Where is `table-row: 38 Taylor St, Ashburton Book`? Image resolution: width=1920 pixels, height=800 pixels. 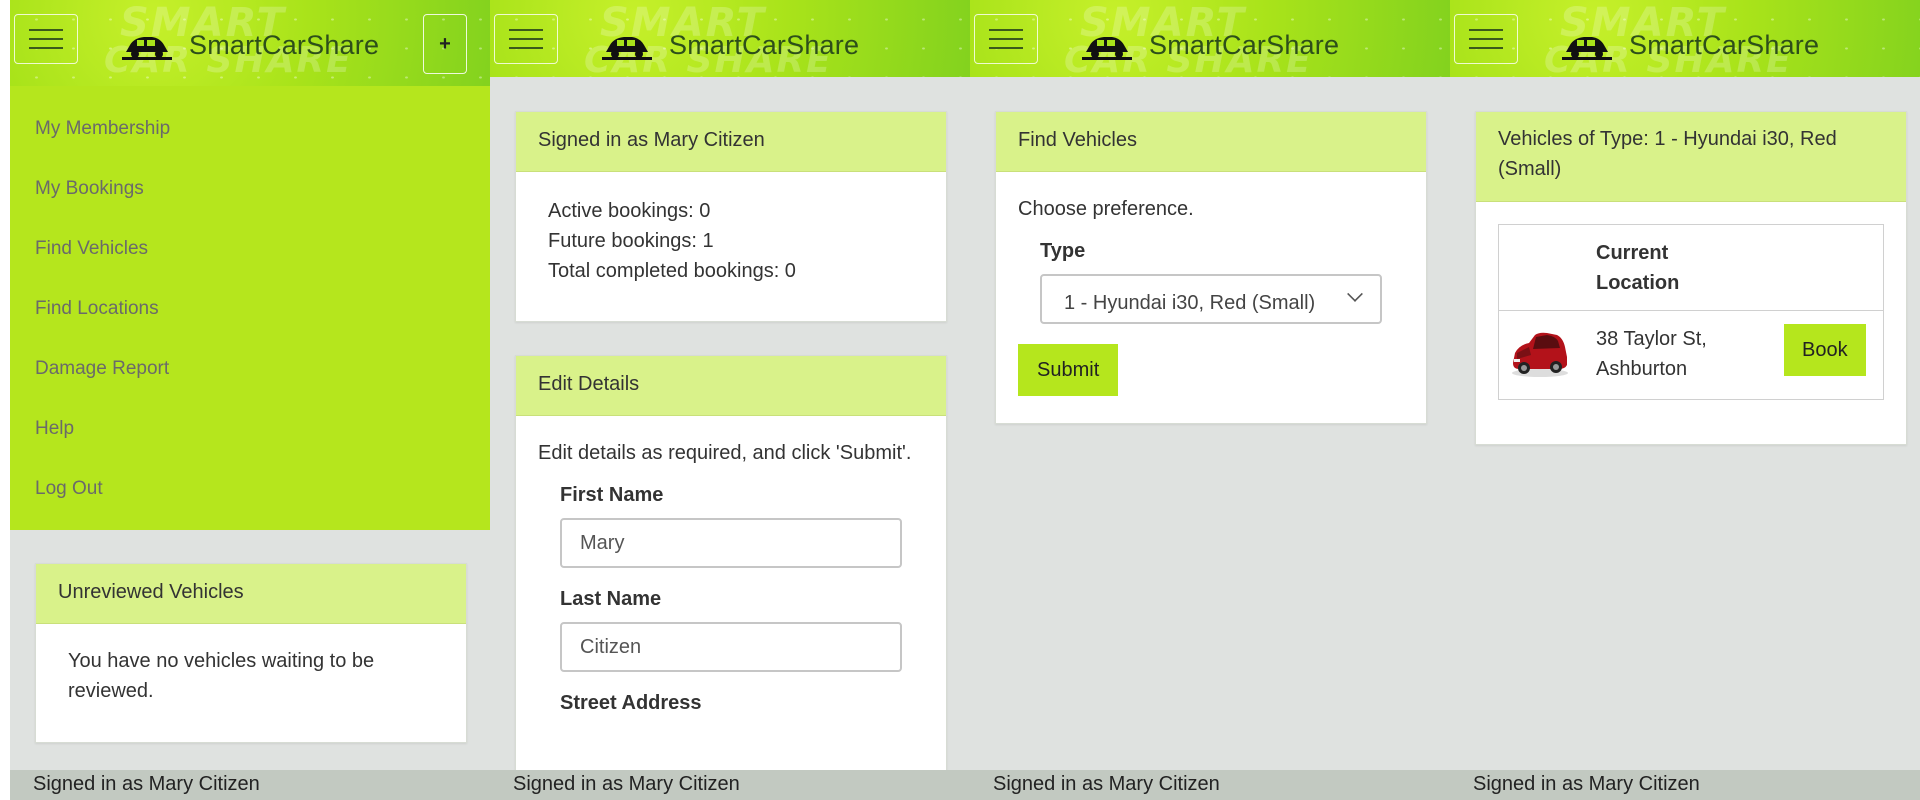
table-row: 38 Taylor St, Ashburton Book is located at coordinates (1691, 355).